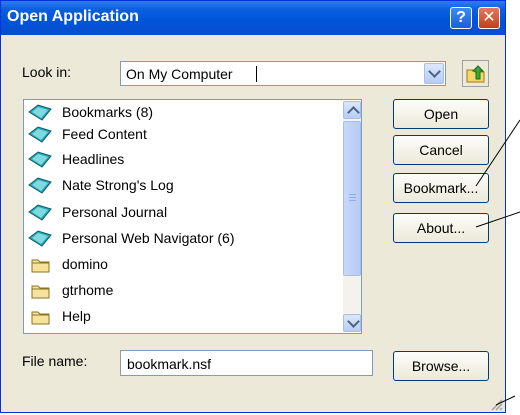 This screenshot has width=520, height=415. I want to click on list-item: Headlines, so click(183, 159).